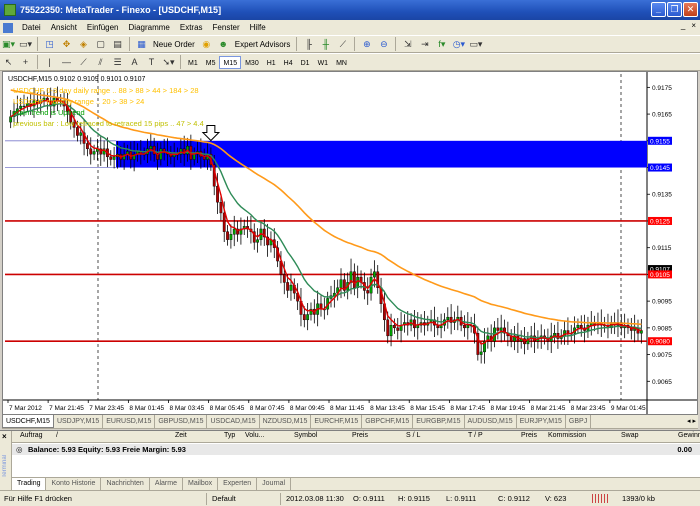 Image resolution: width=700 pixels, height=506 pixels. Describe the element at coordinates (233, 421) in the screenshot. I see `chart-tab: USDCAD,M15` at that location.